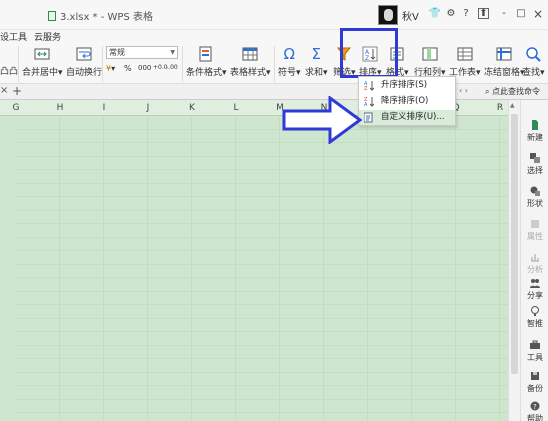 Image resolution: width=548 pixels, height=421 pixels. What do you see at coordinates (42, 62) in the screenshot?
I see `merge-center-button: 合并居中▾` at bounding box center [42, 62].